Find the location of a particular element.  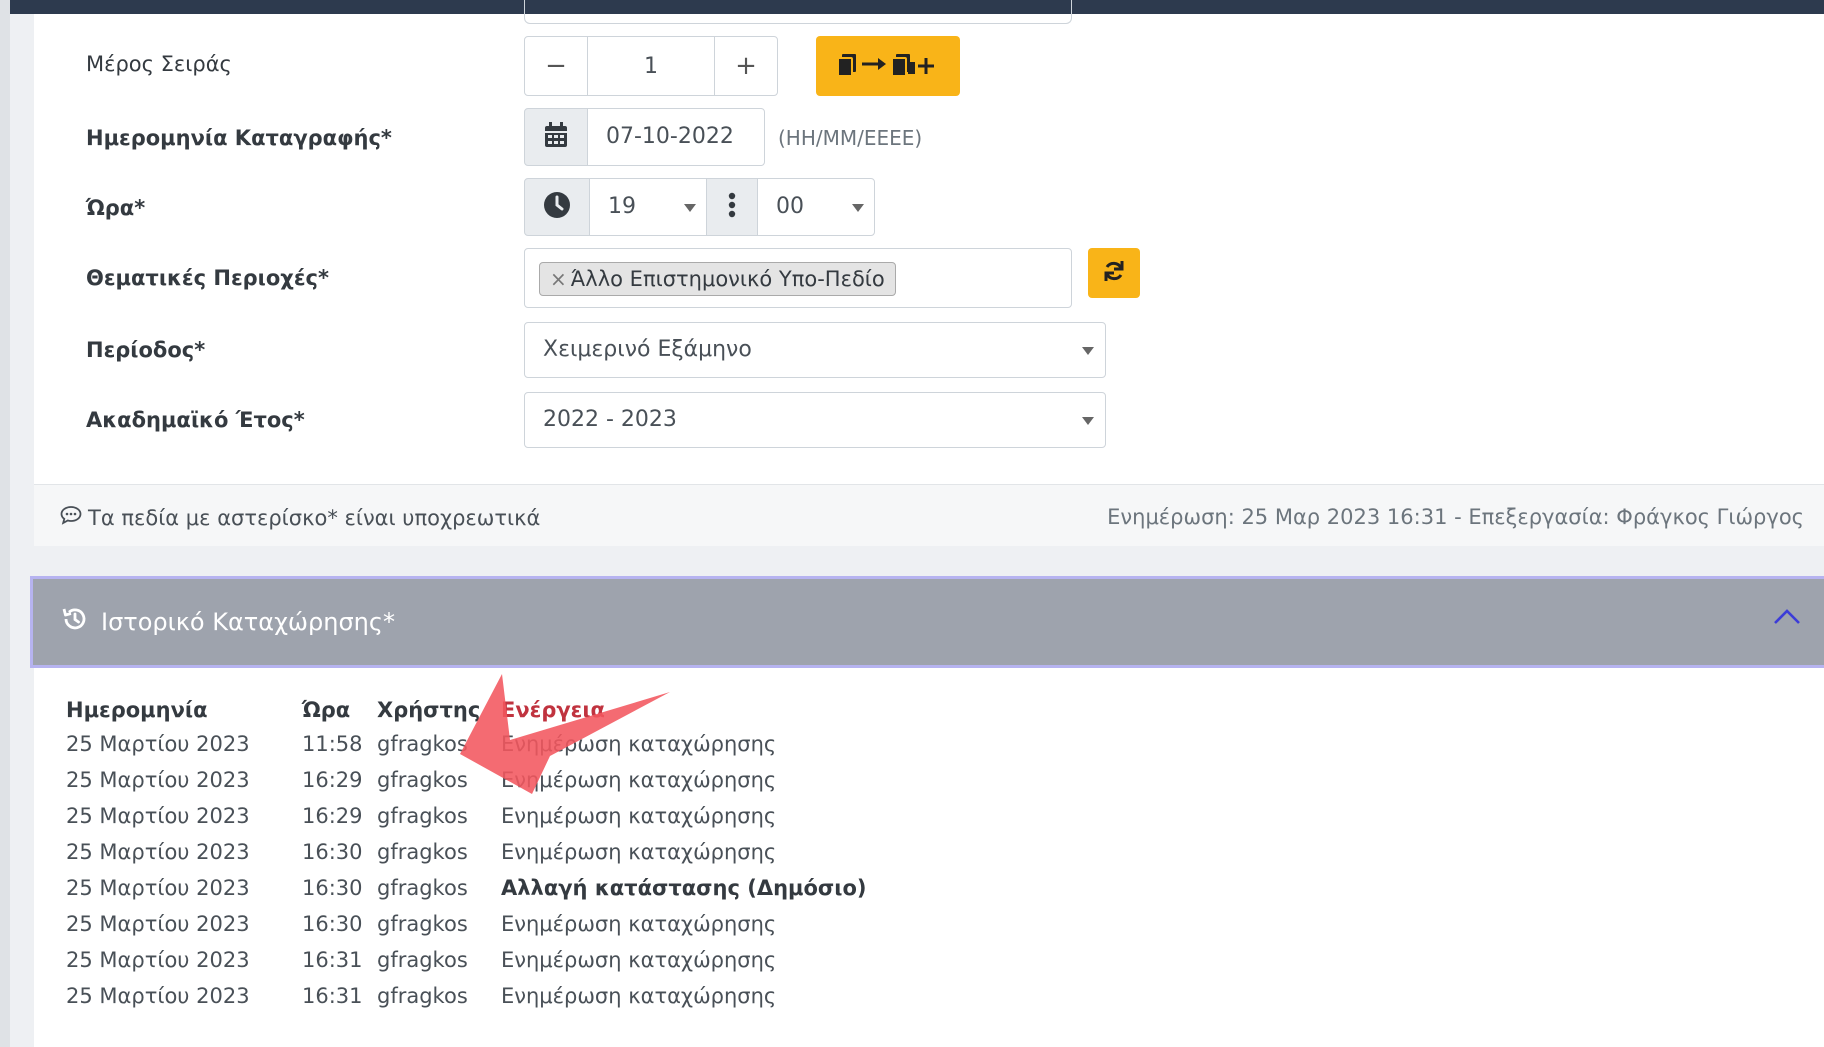

academic-year-value: 2022 - 2023 is located at coordinates (610, 419).